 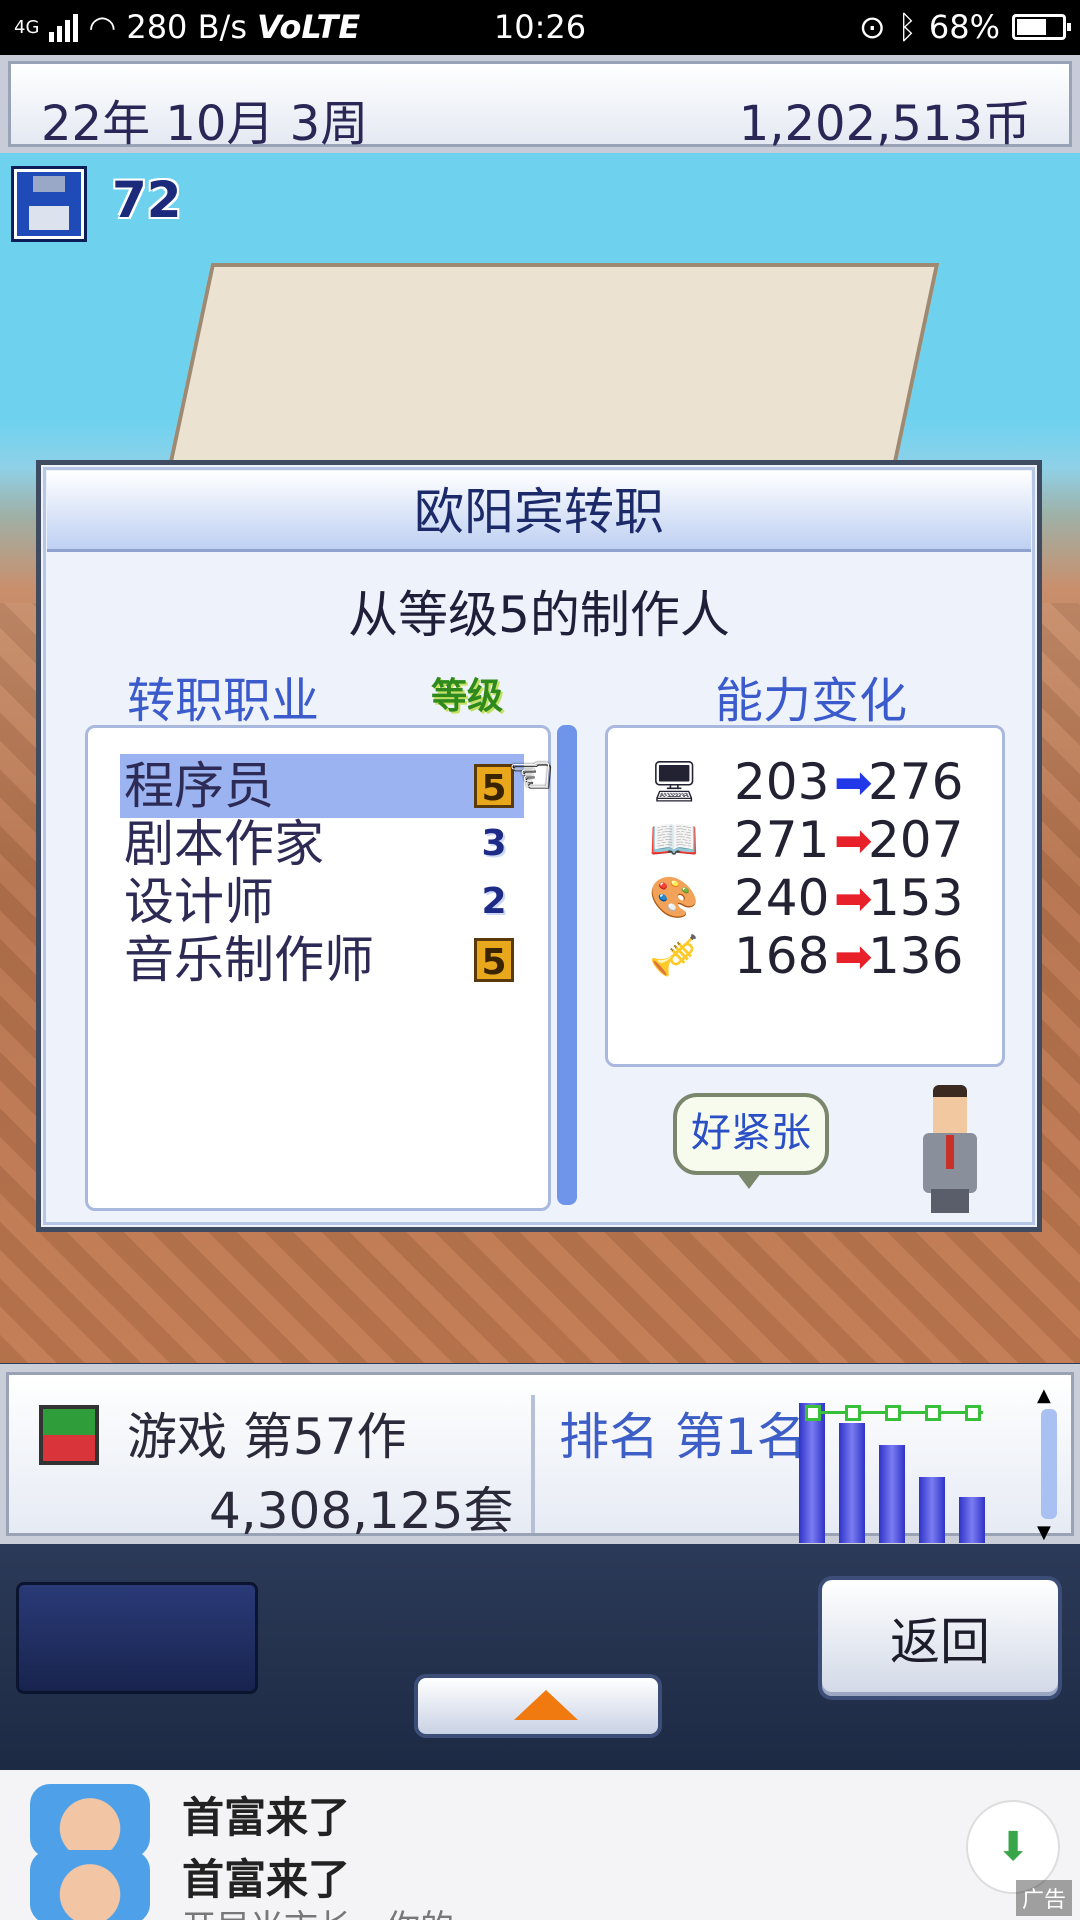 What do you see at coordinates (683, 1437) in the screenshot?
I see `game-rank: 排名 第1名` at bounding box center [683, 1437].